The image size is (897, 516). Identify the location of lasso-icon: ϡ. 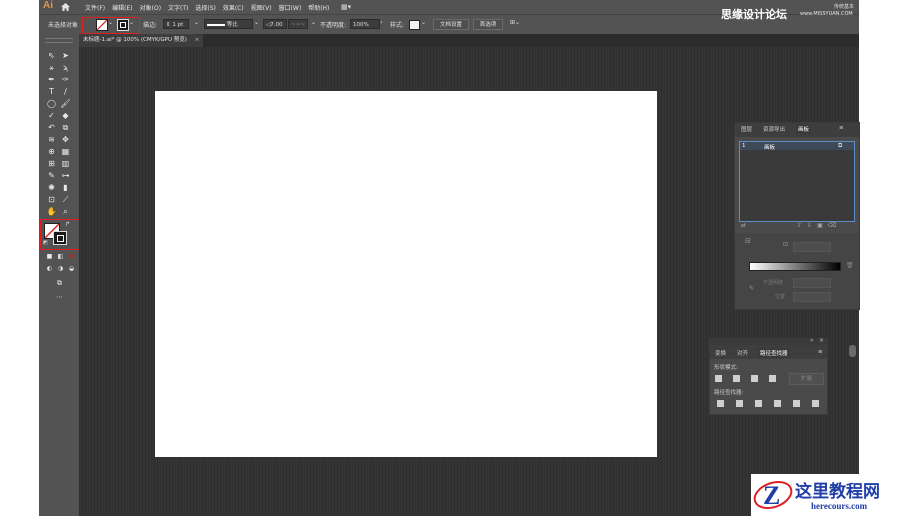
(65, 68).